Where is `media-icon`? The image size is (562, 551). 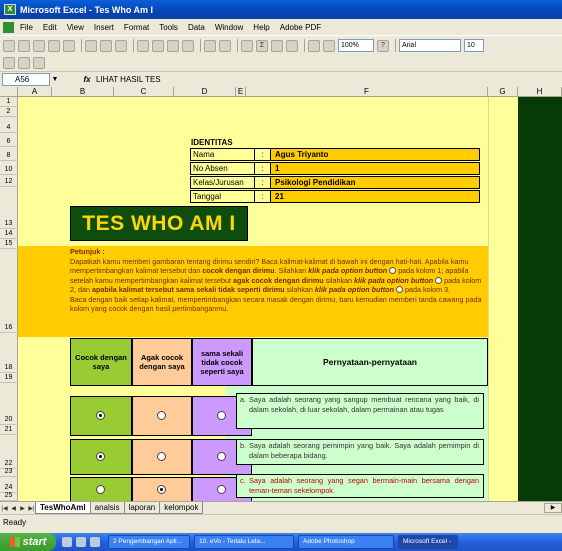 media-icon is located at coordinates (95, 542).